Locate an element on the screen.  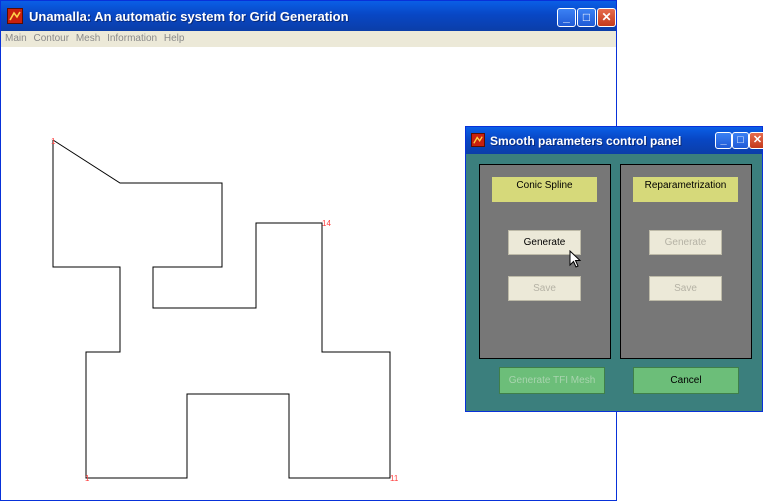
minimize-icon: _ is located at coordinates (723, 140).